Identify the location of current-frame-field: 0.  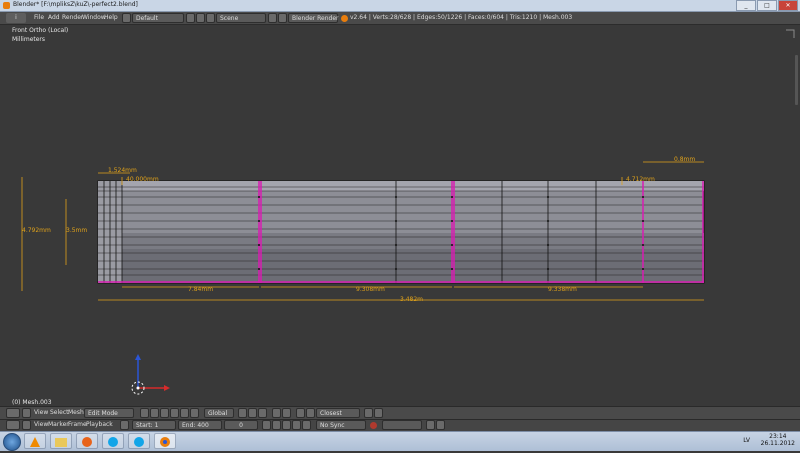
(241, 425).